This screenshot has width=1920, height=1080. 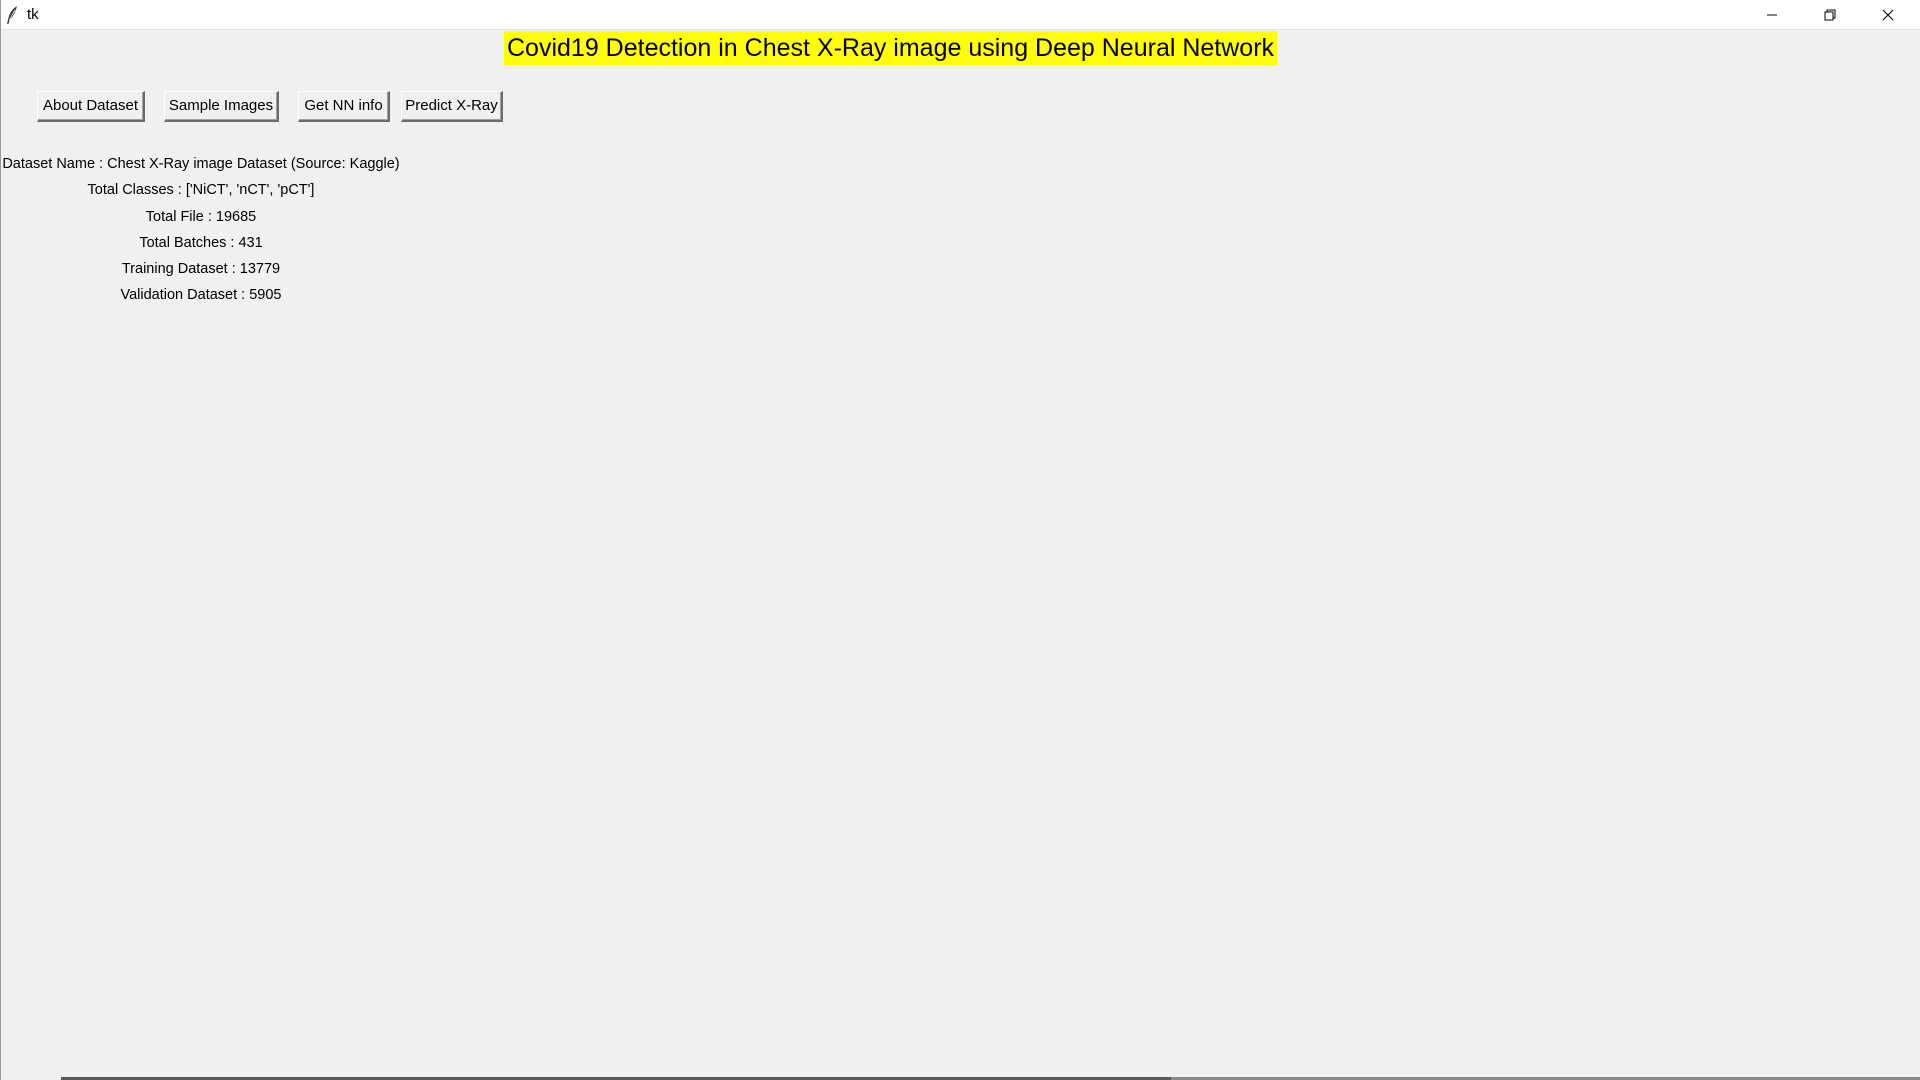 I want to click on close-icon, so click(x=1888, y=15).